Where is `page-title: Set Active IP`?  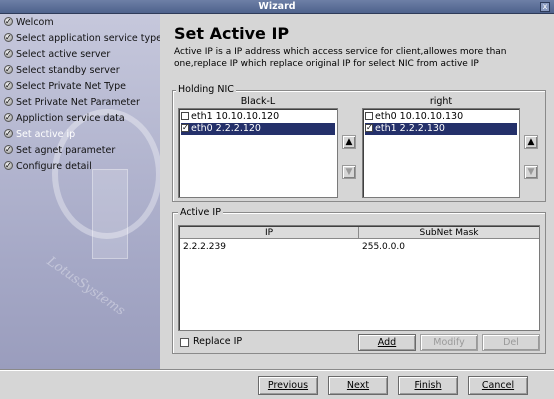 page-title: Set Active IP is located at coordinates (232, 33).